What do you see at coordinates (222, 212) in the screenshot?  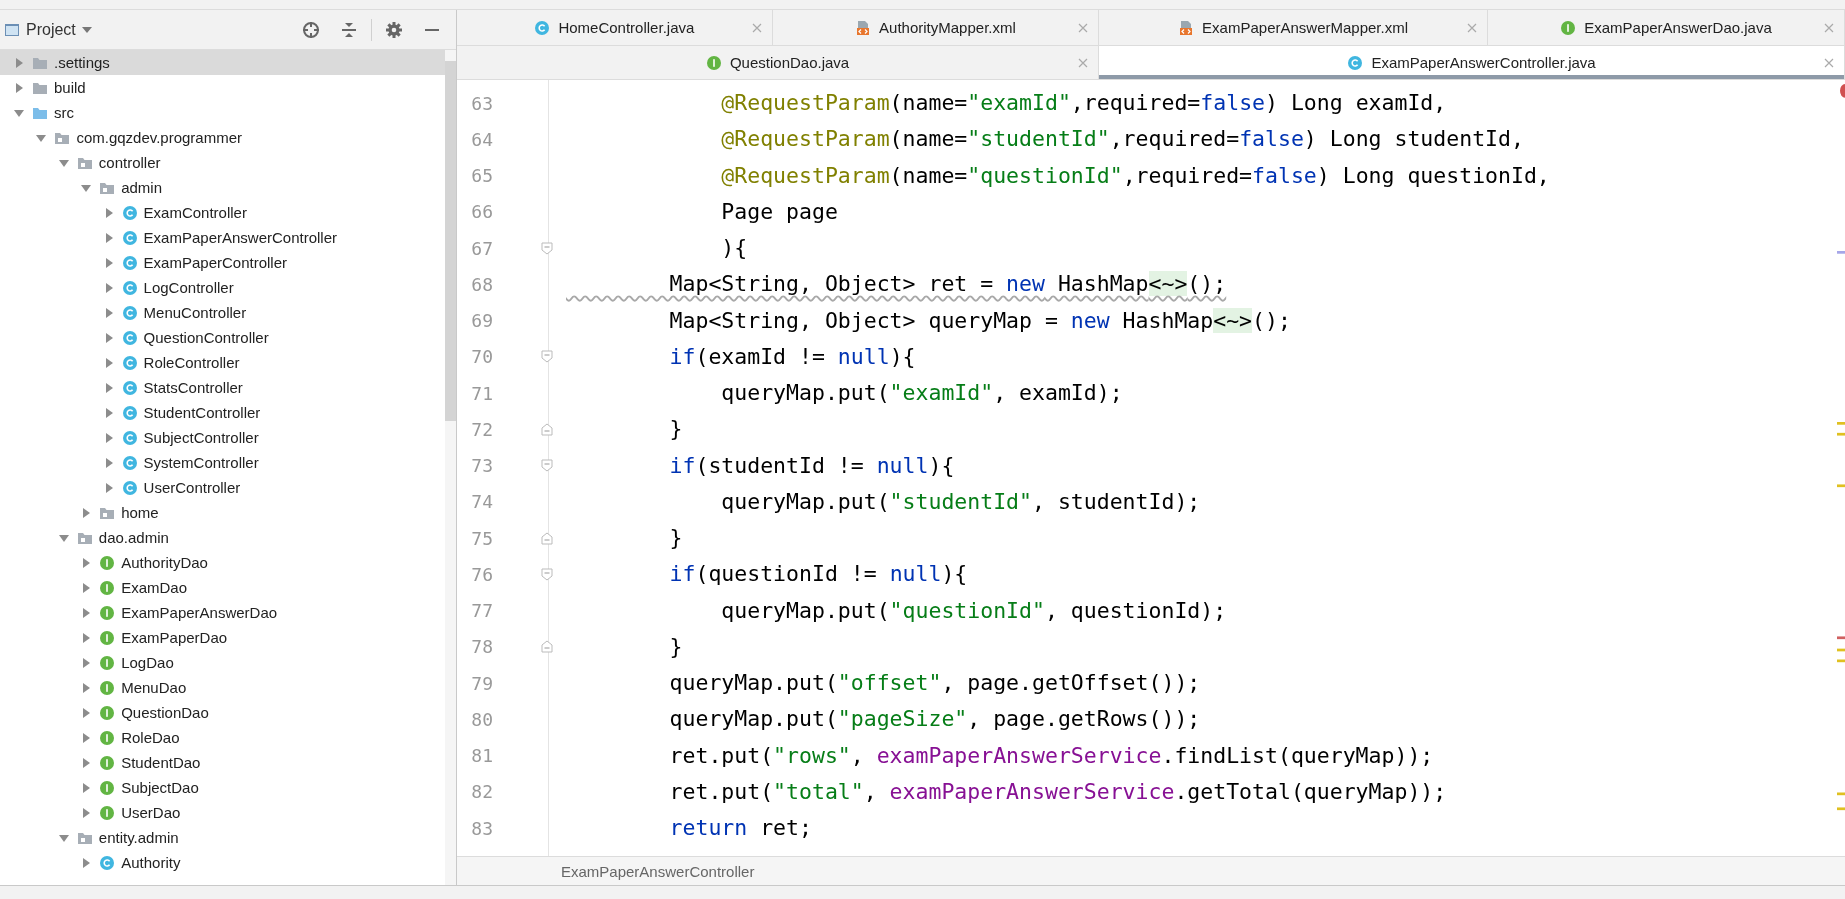 I see `tree-item: ExamController` at bounding box center [222, 212].